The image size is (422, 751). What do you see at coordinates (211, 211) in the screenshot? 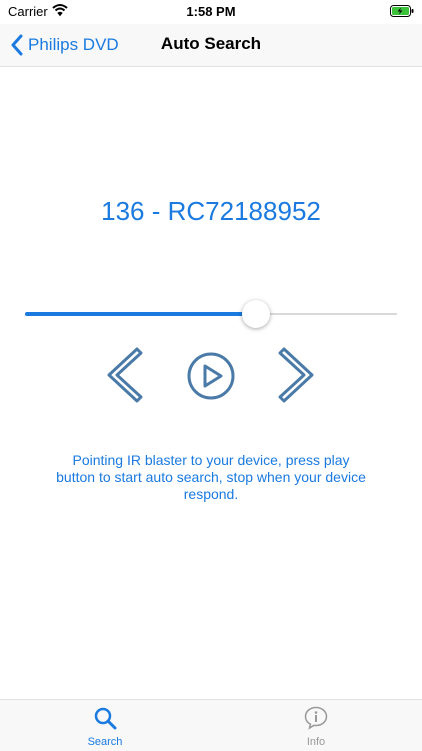
I see `remote-code-label: 136 - RC72188952` at bounding box center [211, 211].